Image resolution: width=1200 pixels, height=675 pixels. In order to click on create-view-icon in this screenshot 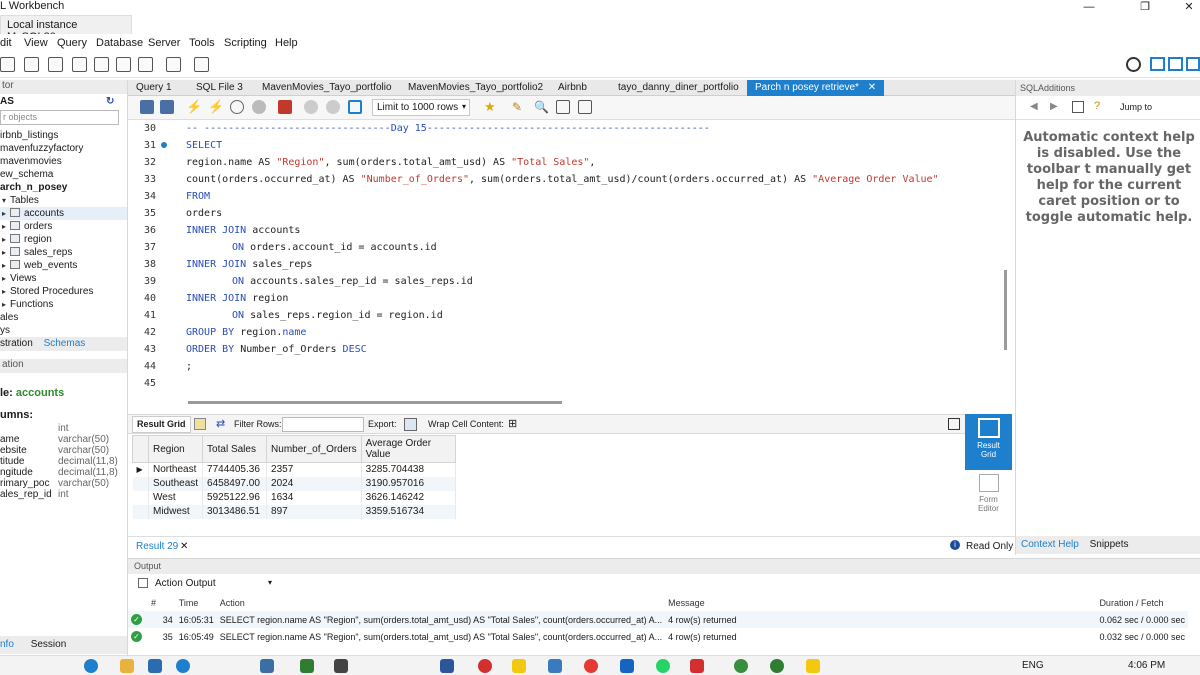, I will do `click(123, 64)`.